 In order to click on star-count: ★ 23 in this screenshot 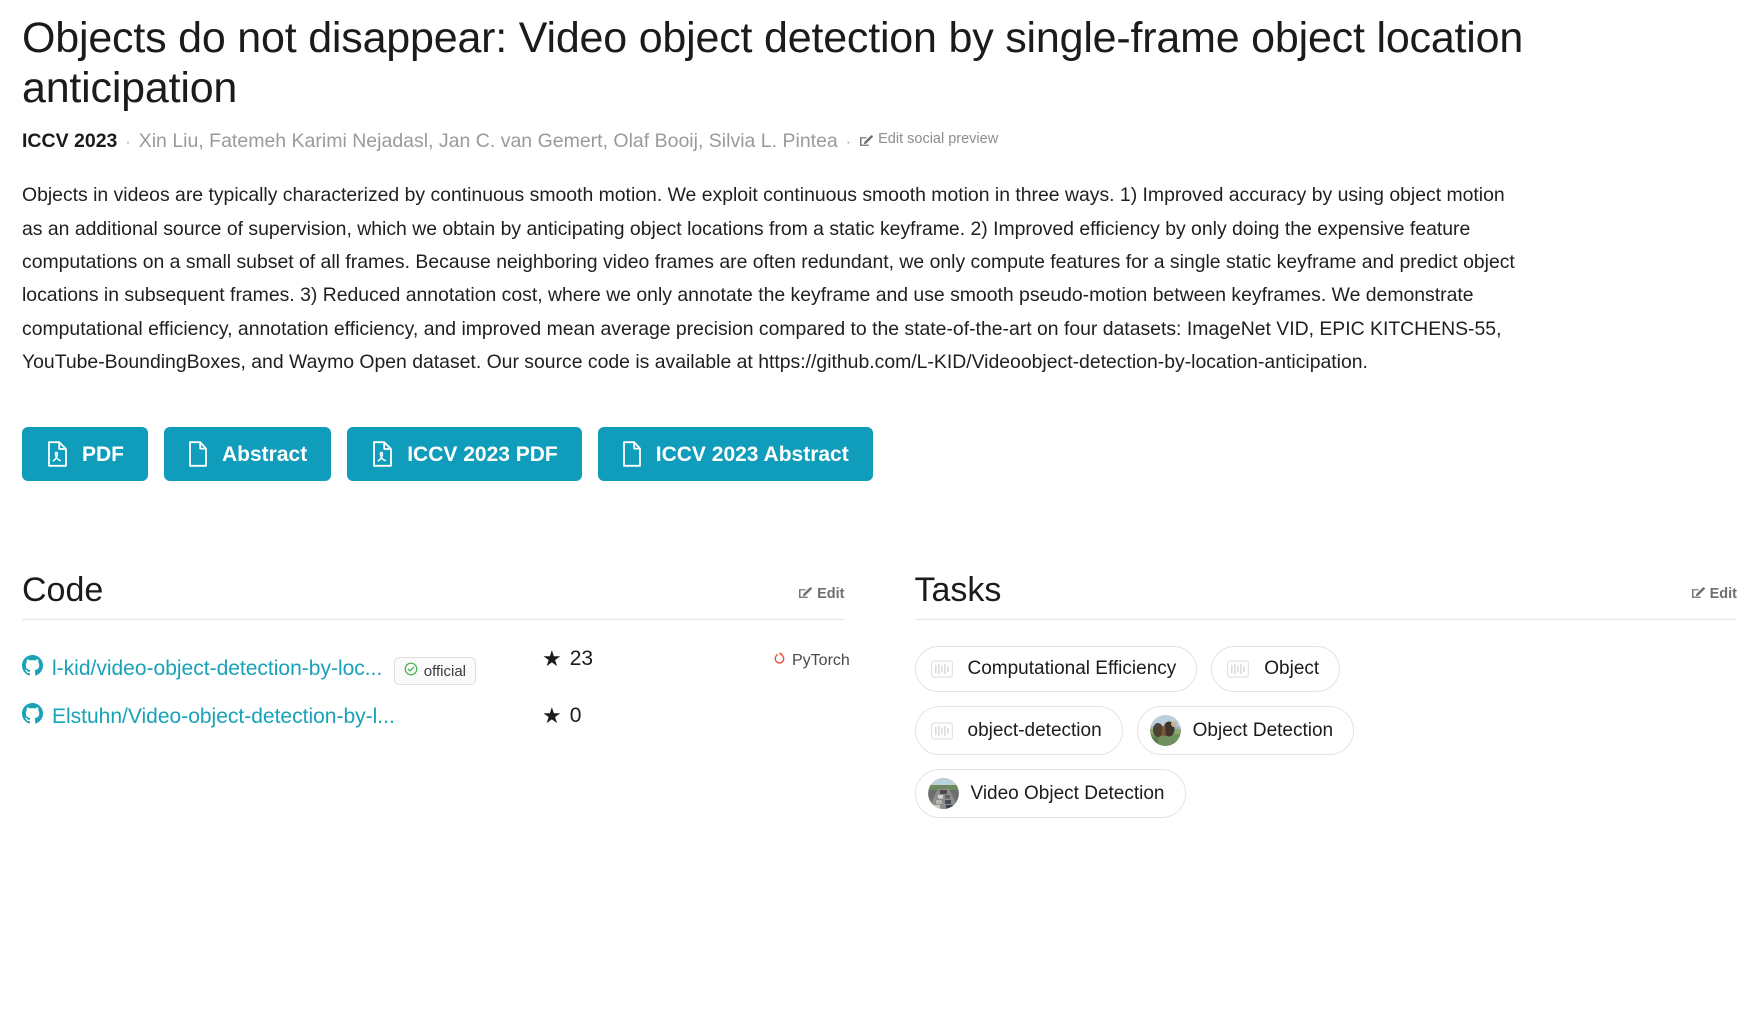, I will do `click(657, 658)`.